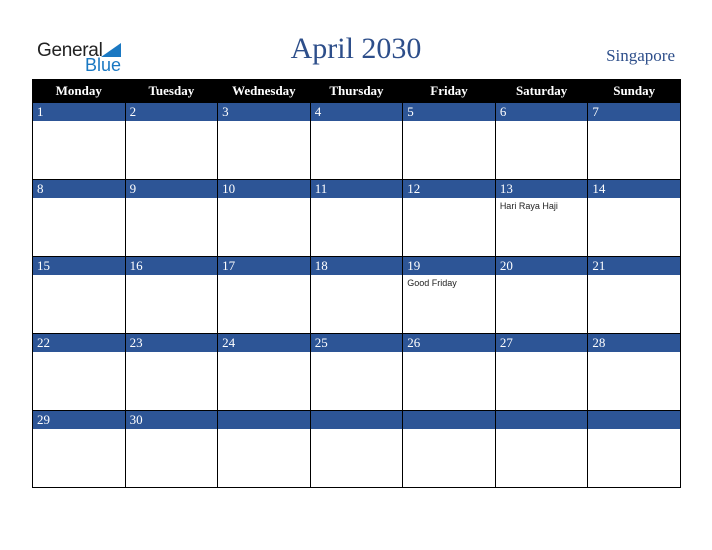 The image size is (712, 550). Describe the element at coordinates (171, 295) in the screenshot. I see `day-cell: 16` at that location.